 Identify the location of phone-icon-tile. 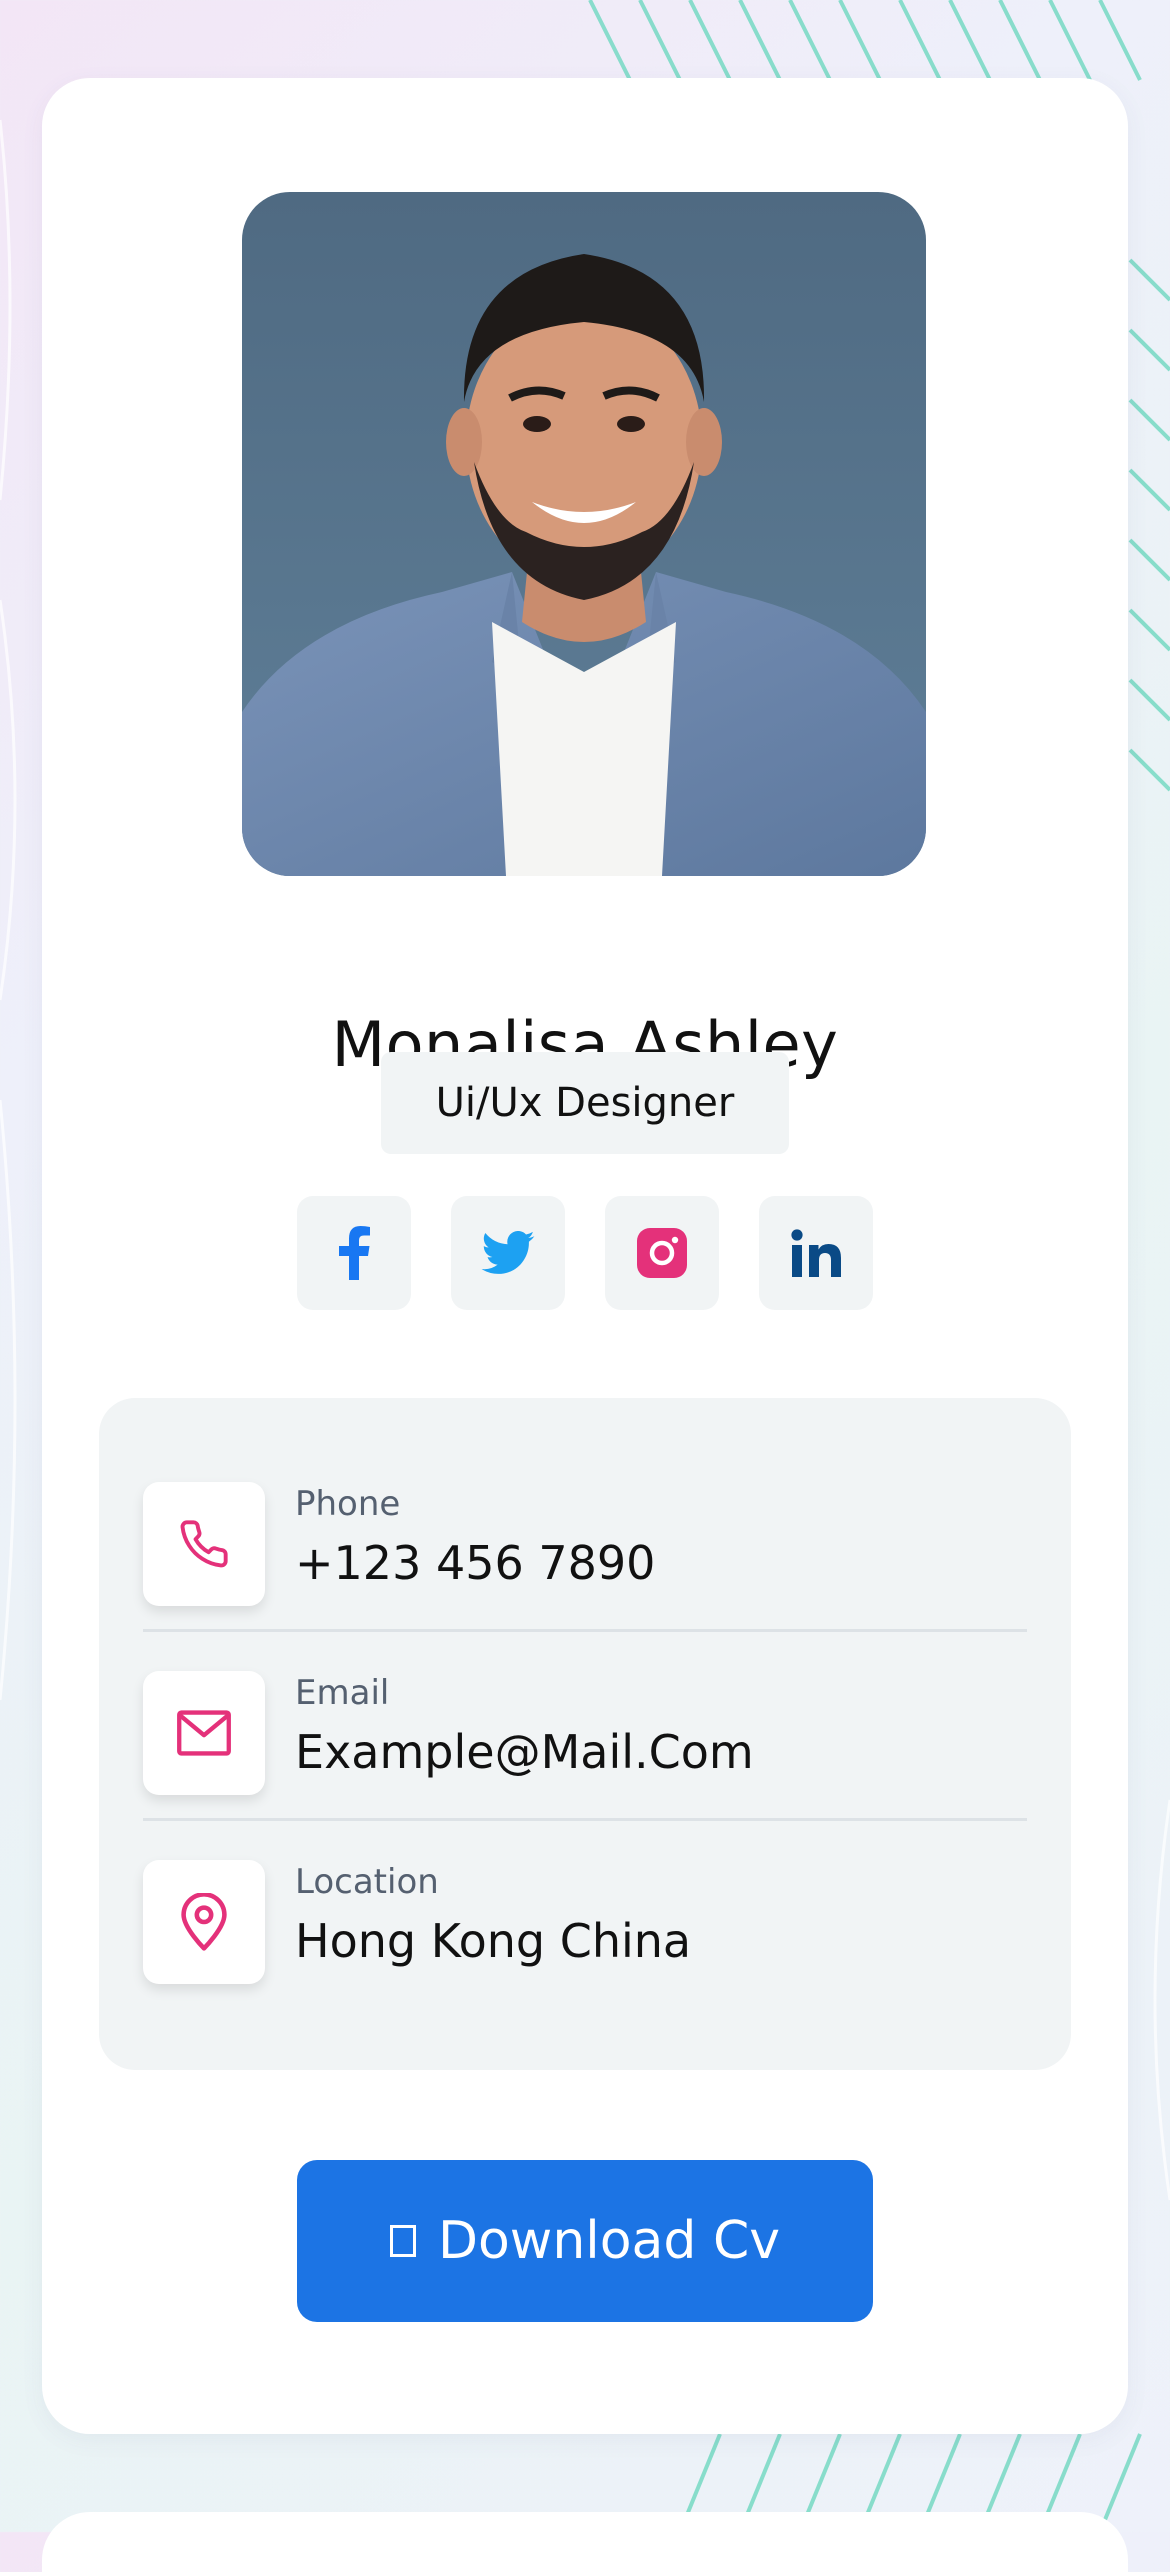
(204, 1544).